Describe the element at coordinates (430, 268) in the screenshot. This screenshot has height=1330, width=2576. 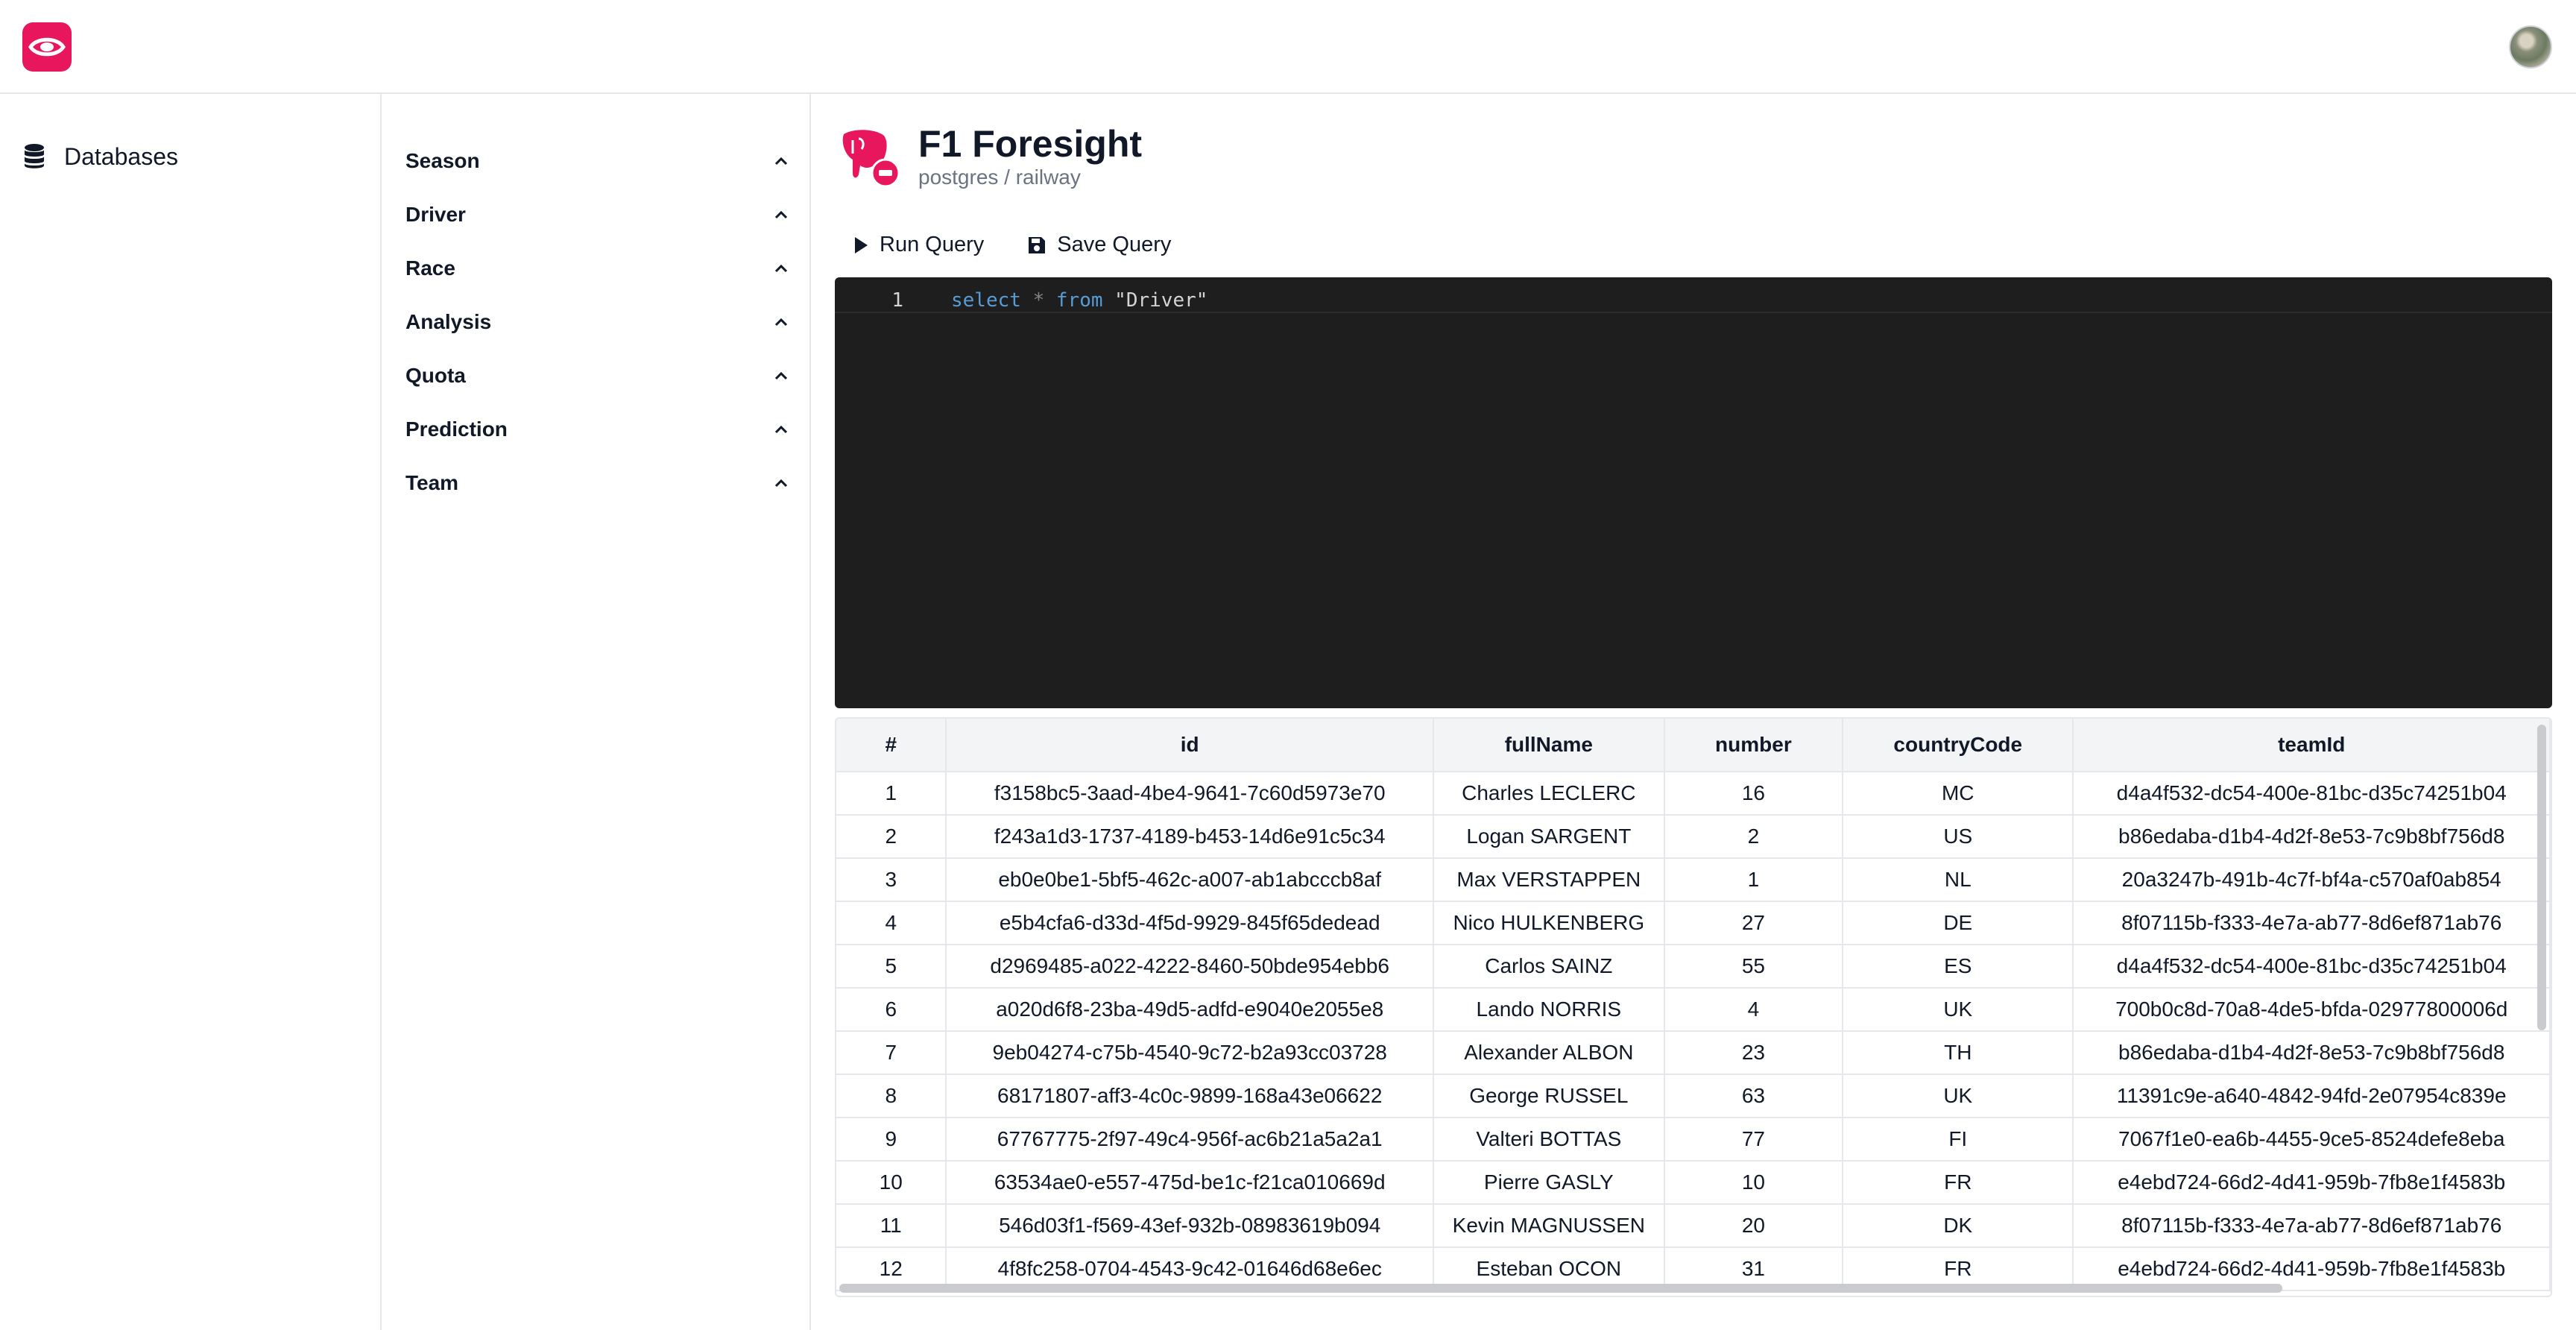
I see `table-item-label: Race` at that location.